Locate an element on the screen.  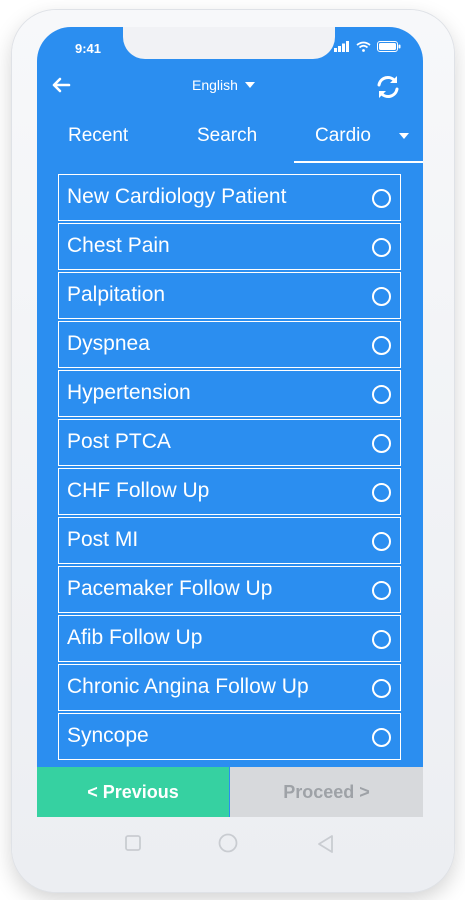
item-label: Pacemaker Follow Up is located at coordinates (170, 588).